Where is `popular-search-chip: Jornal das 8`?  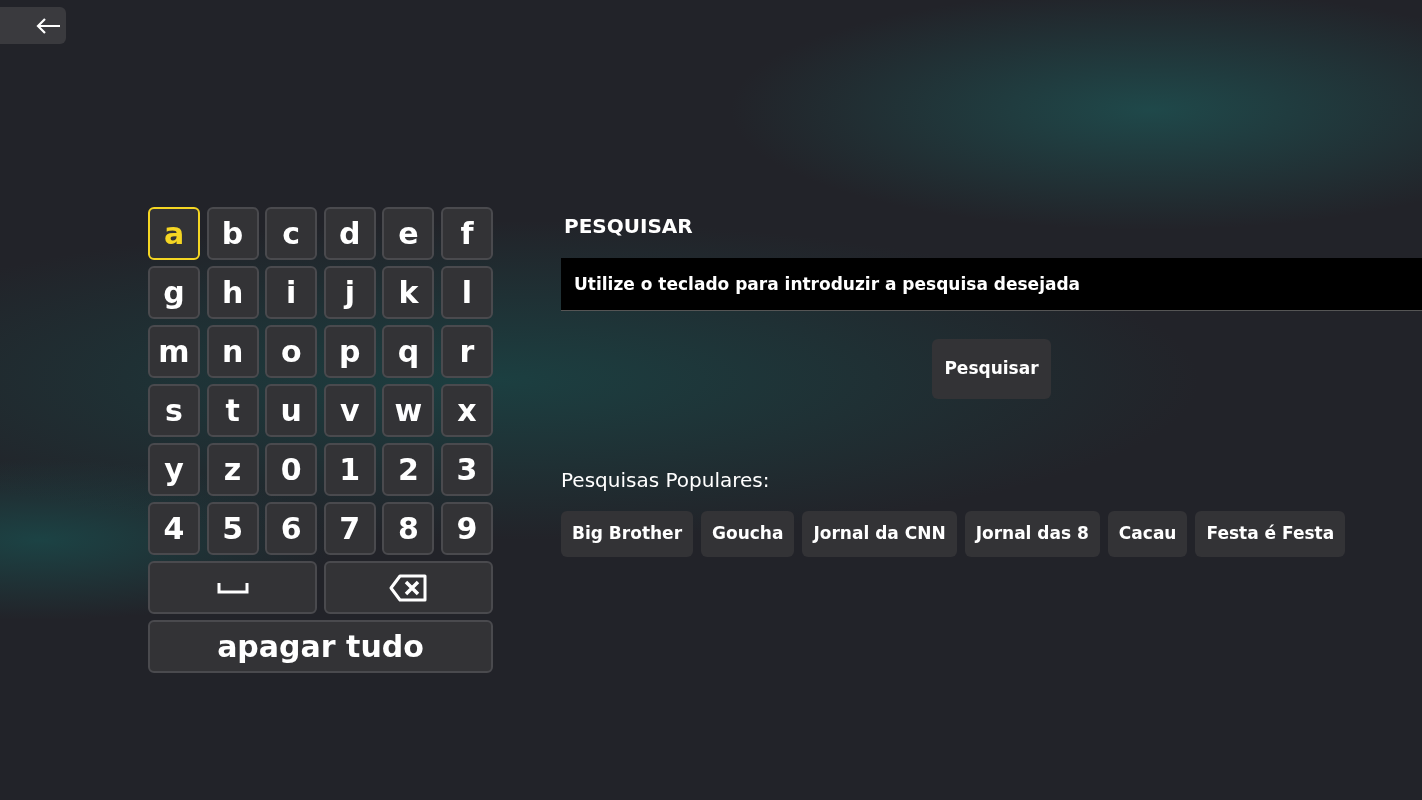 popular-search-chip: Jornal das 8 is located at coordinates (1032, 534).